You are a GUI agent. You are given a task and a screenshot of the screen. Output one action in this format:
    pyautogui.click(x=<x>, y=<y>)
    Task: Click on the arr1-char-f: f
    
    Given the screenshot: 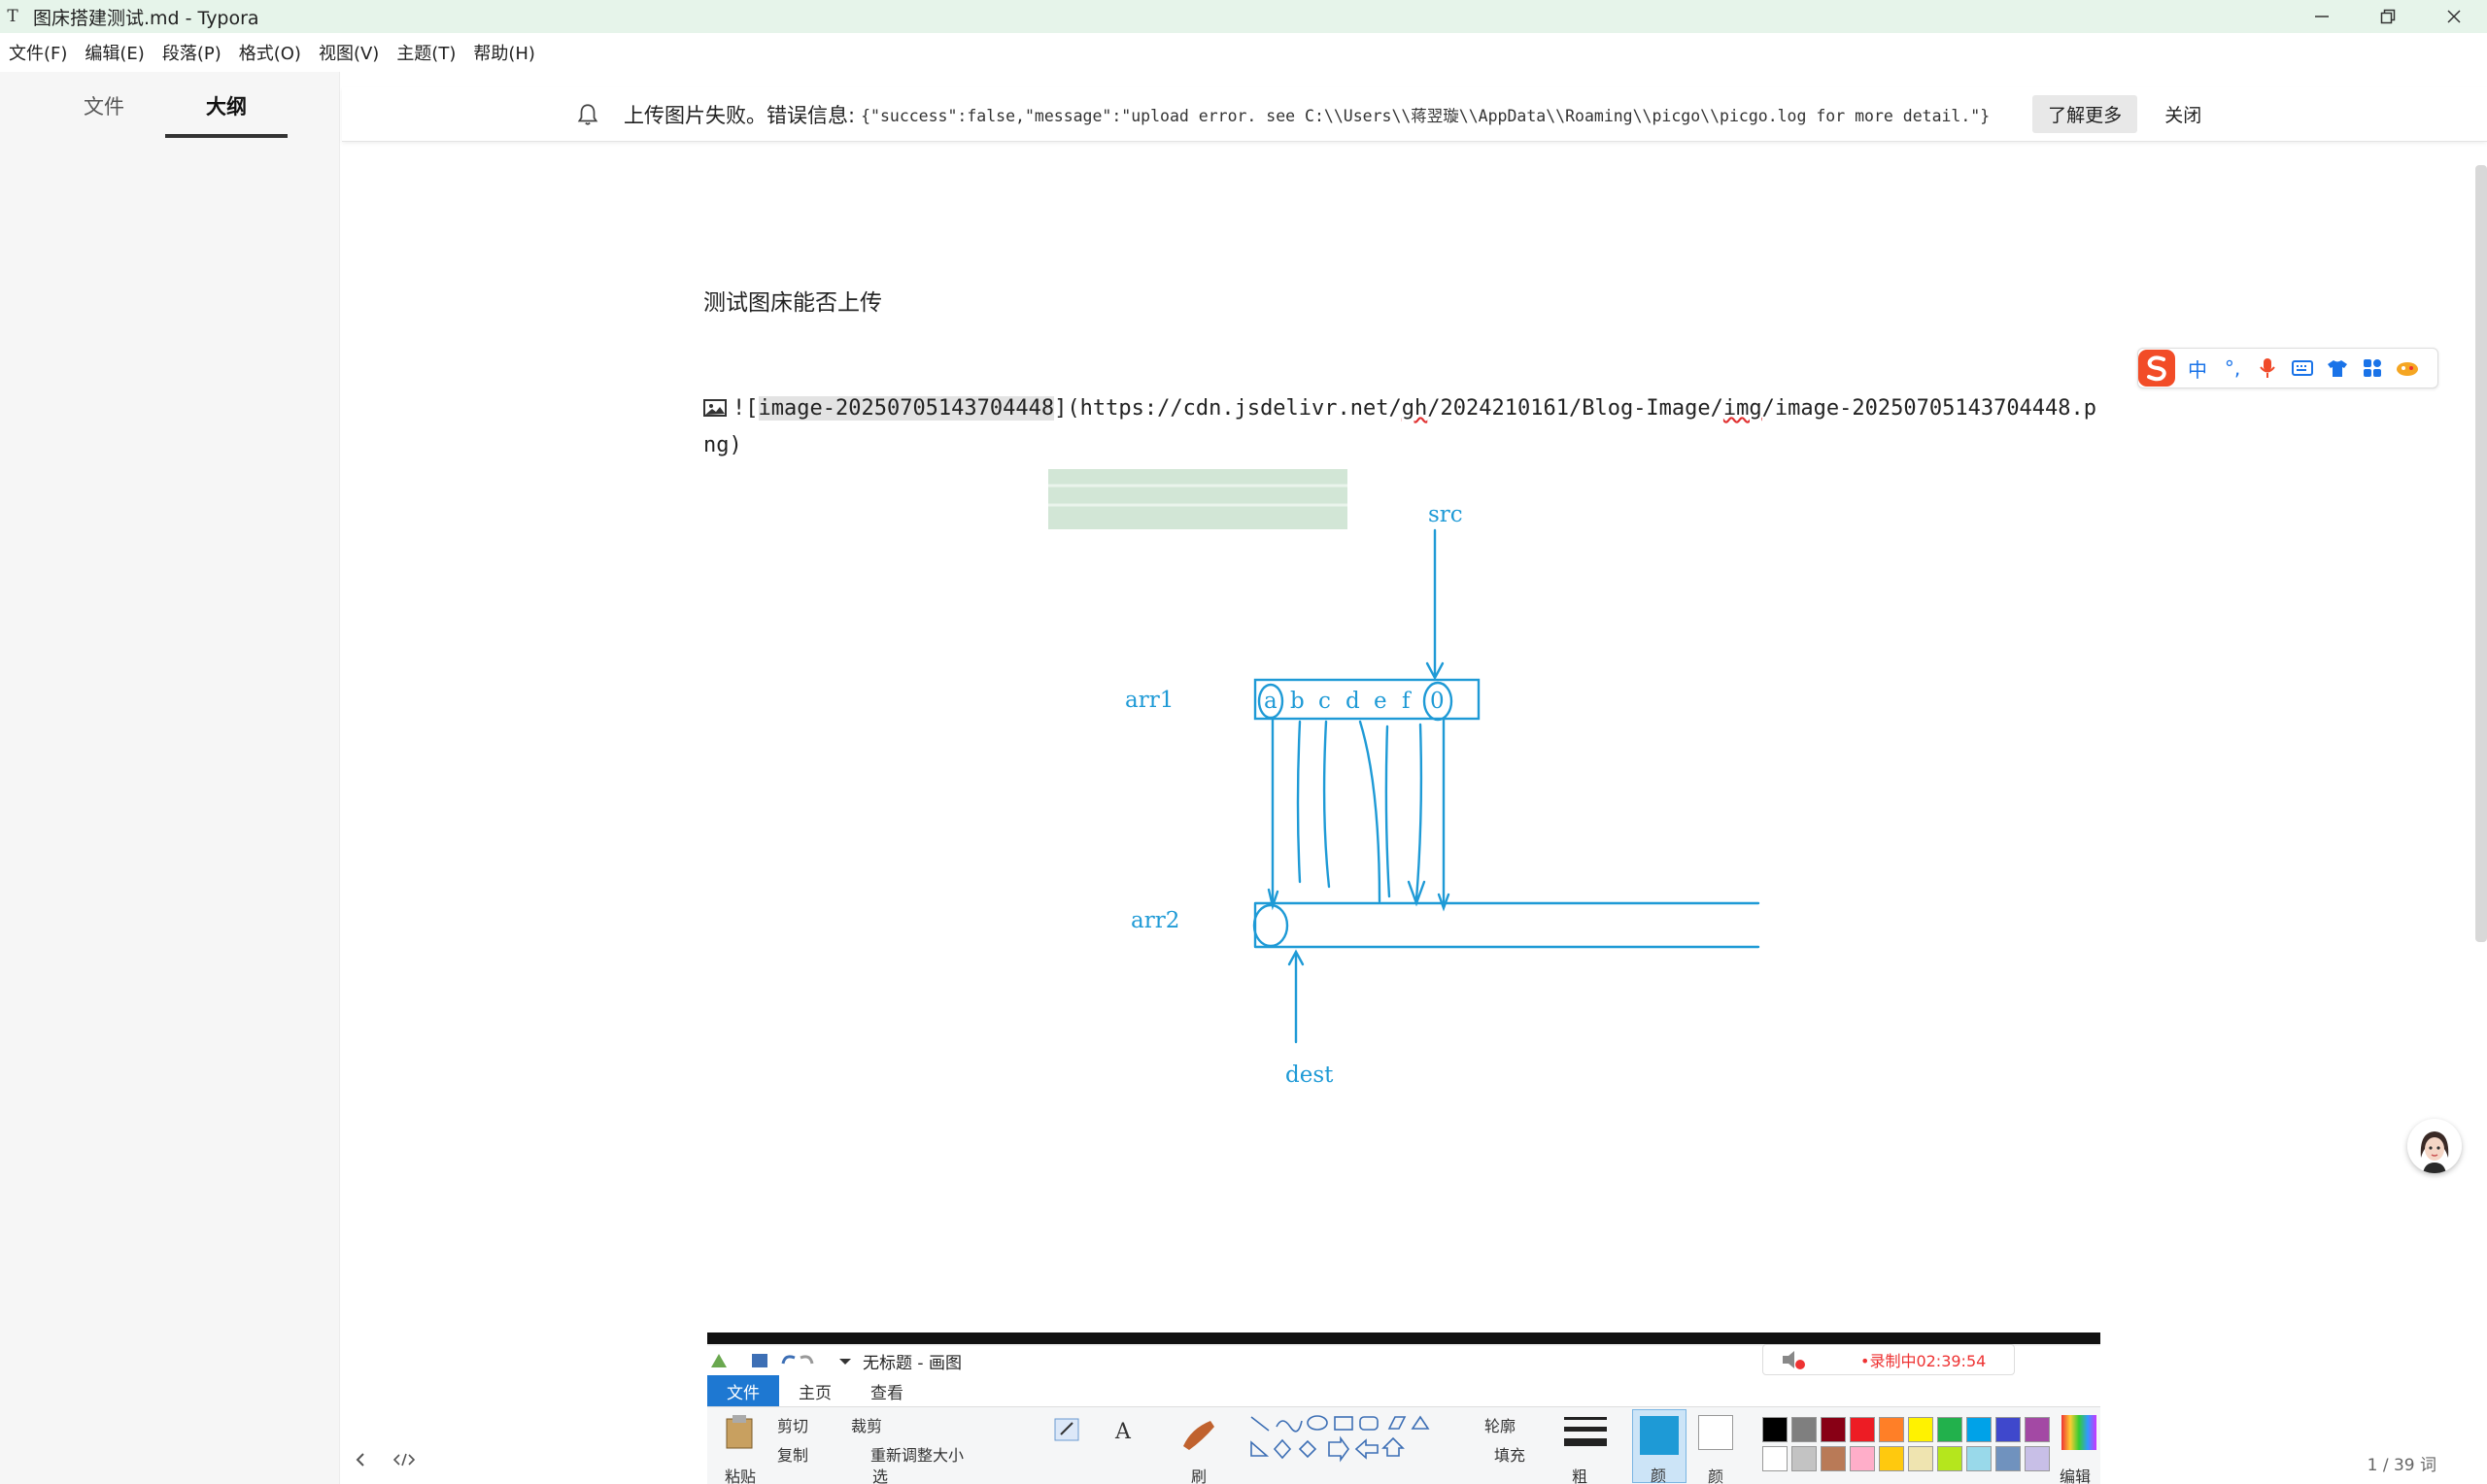 What is the action you would take?
    pyautogui.click(x=1407, y=701)
    